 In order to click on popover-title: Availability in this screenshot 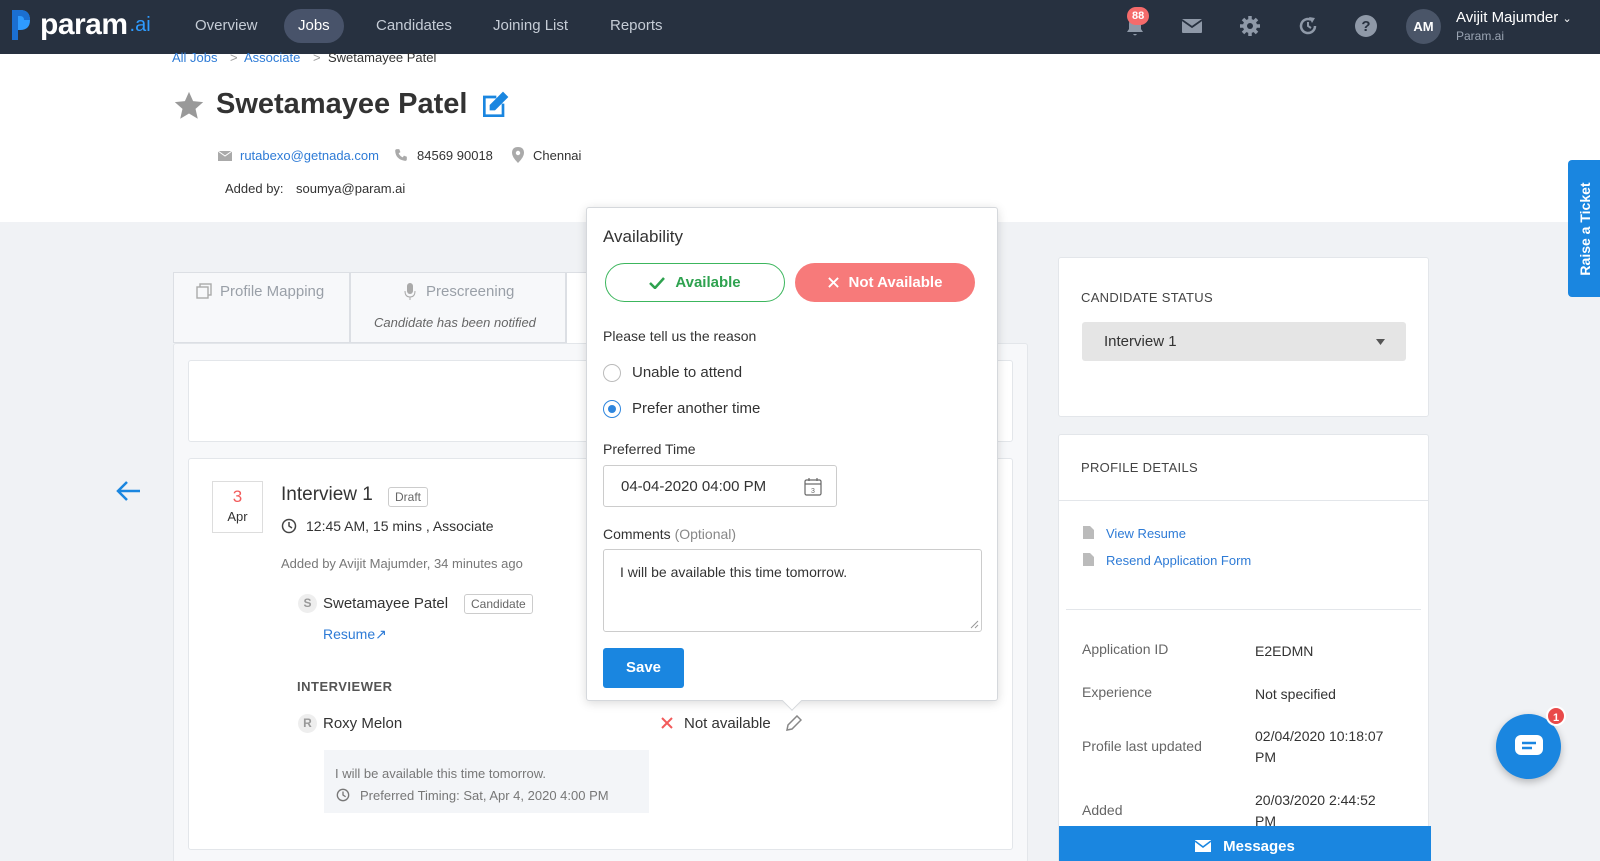, I will do `click(643, 236)`.